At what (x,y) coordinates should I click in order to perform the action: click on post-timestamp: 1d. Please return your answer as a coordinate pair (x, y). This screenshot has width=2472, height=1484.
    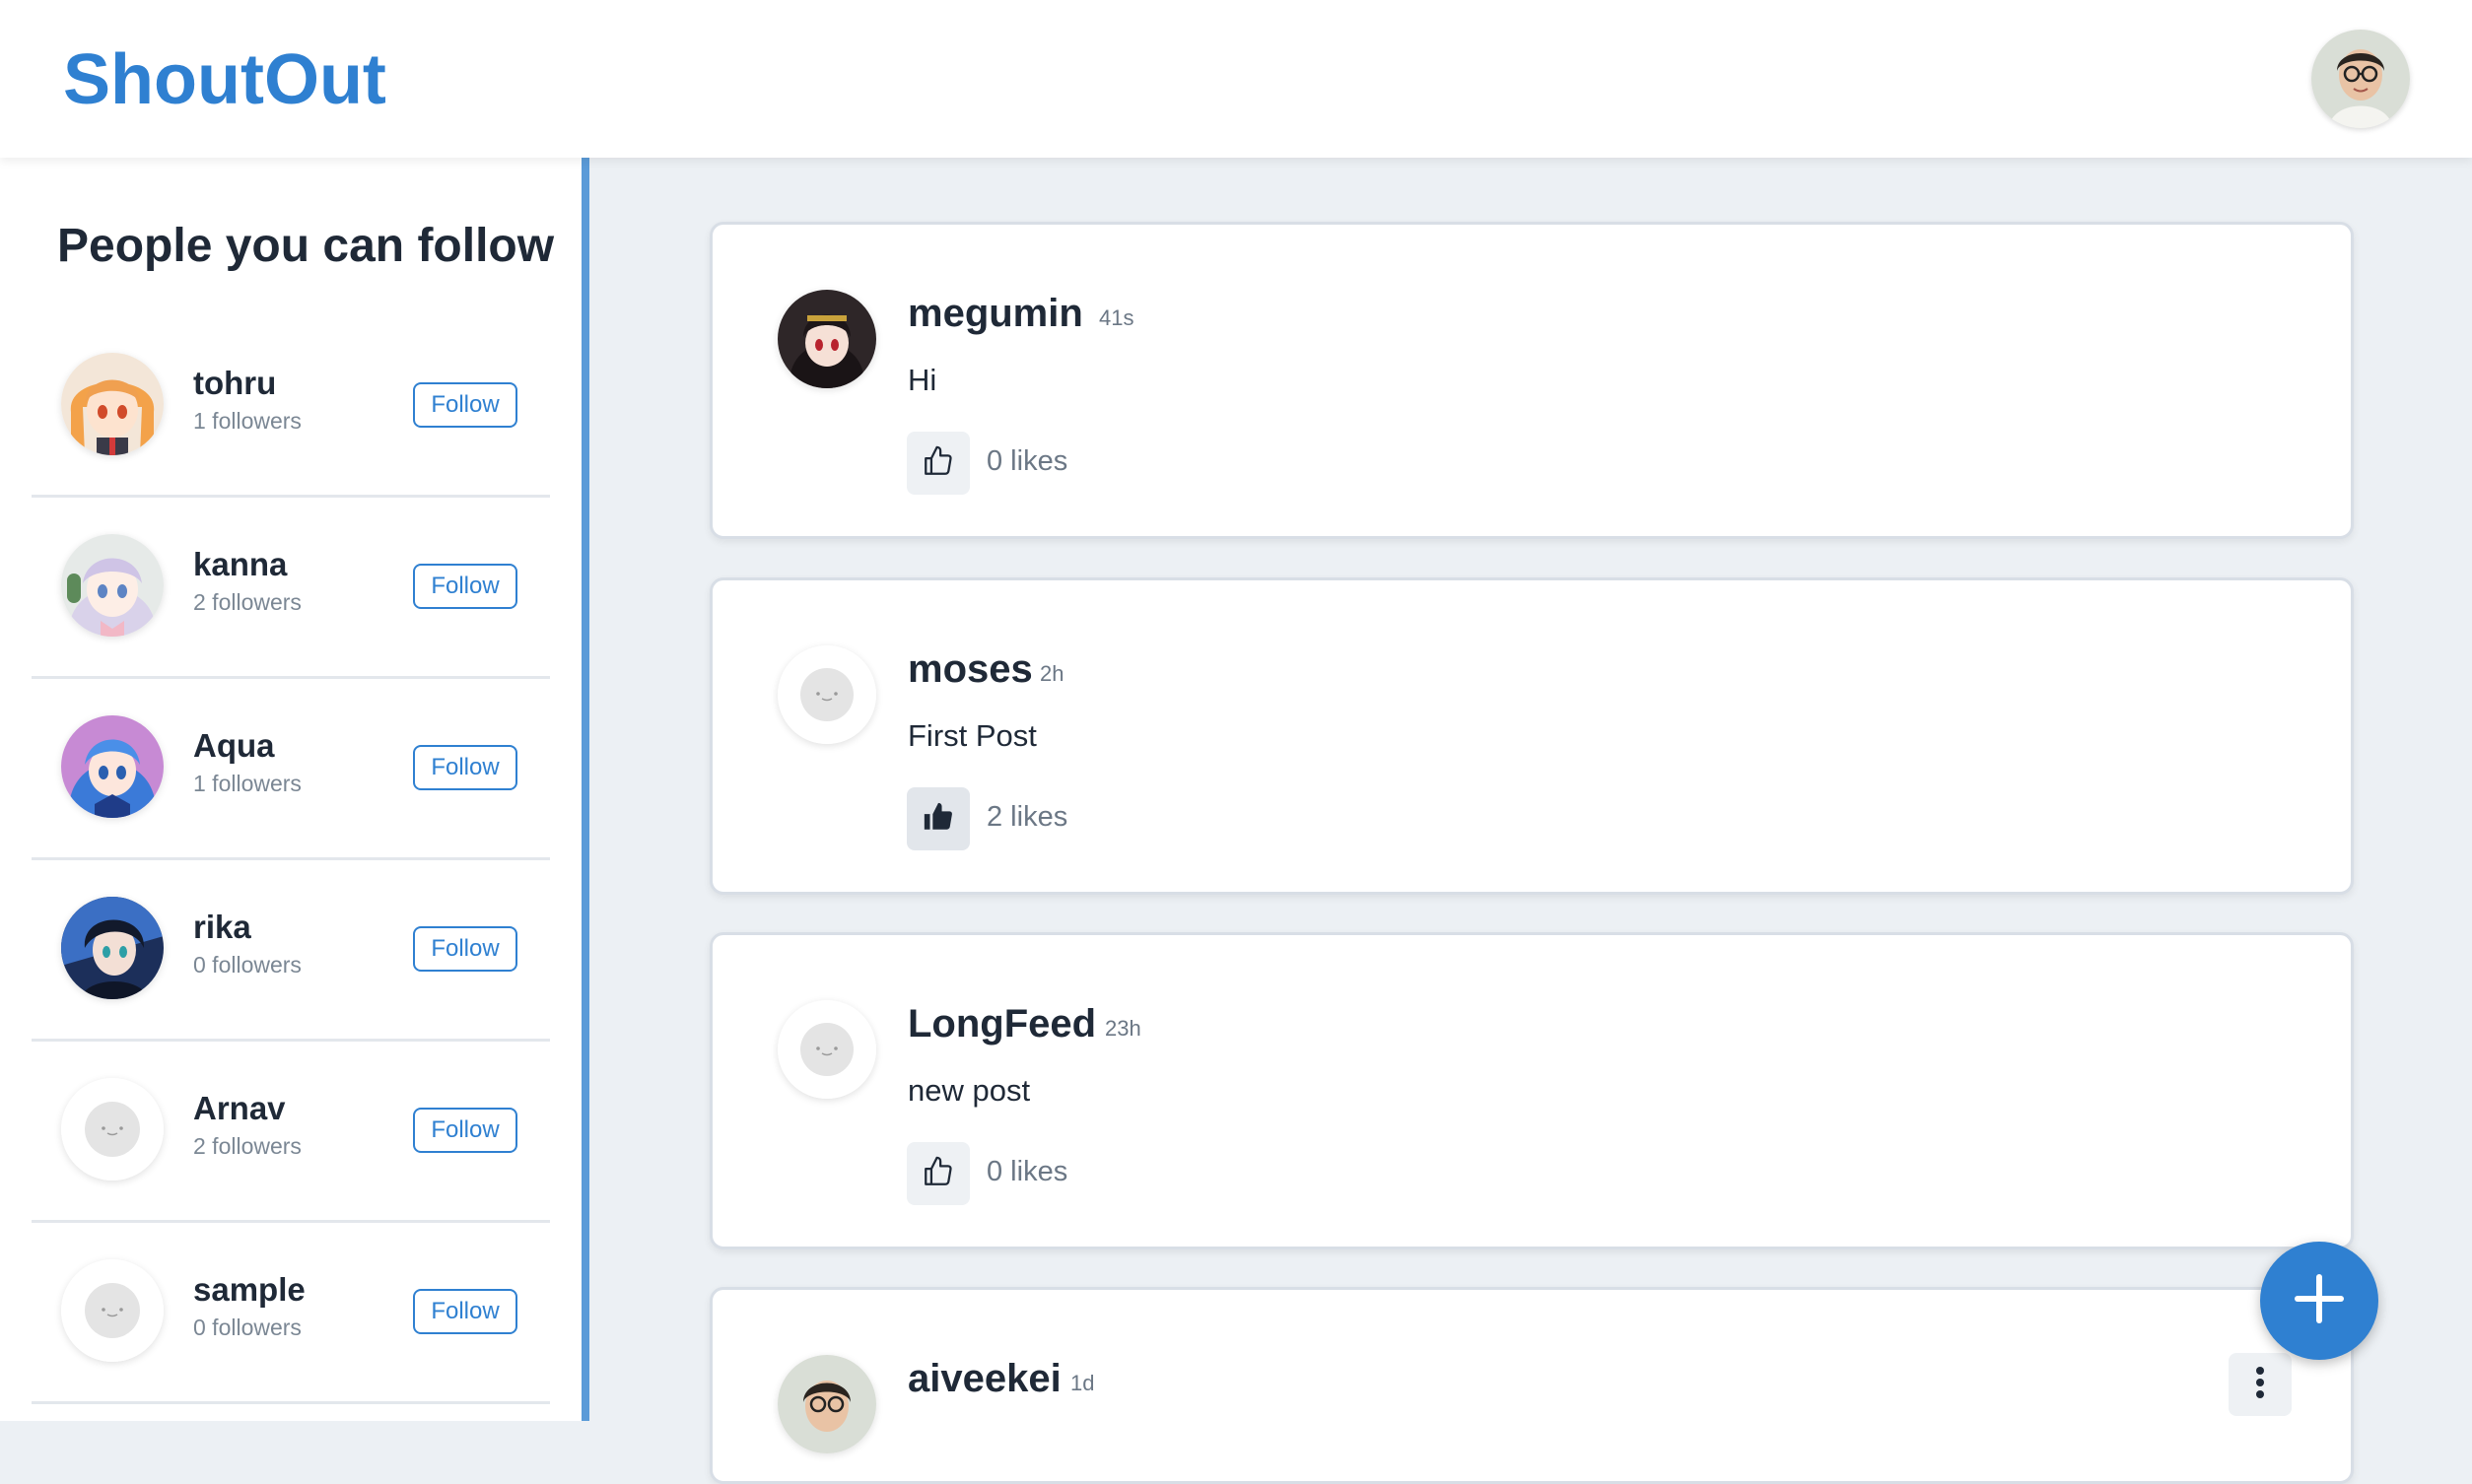
    Looking at the image, I should click on (1082, 1383).